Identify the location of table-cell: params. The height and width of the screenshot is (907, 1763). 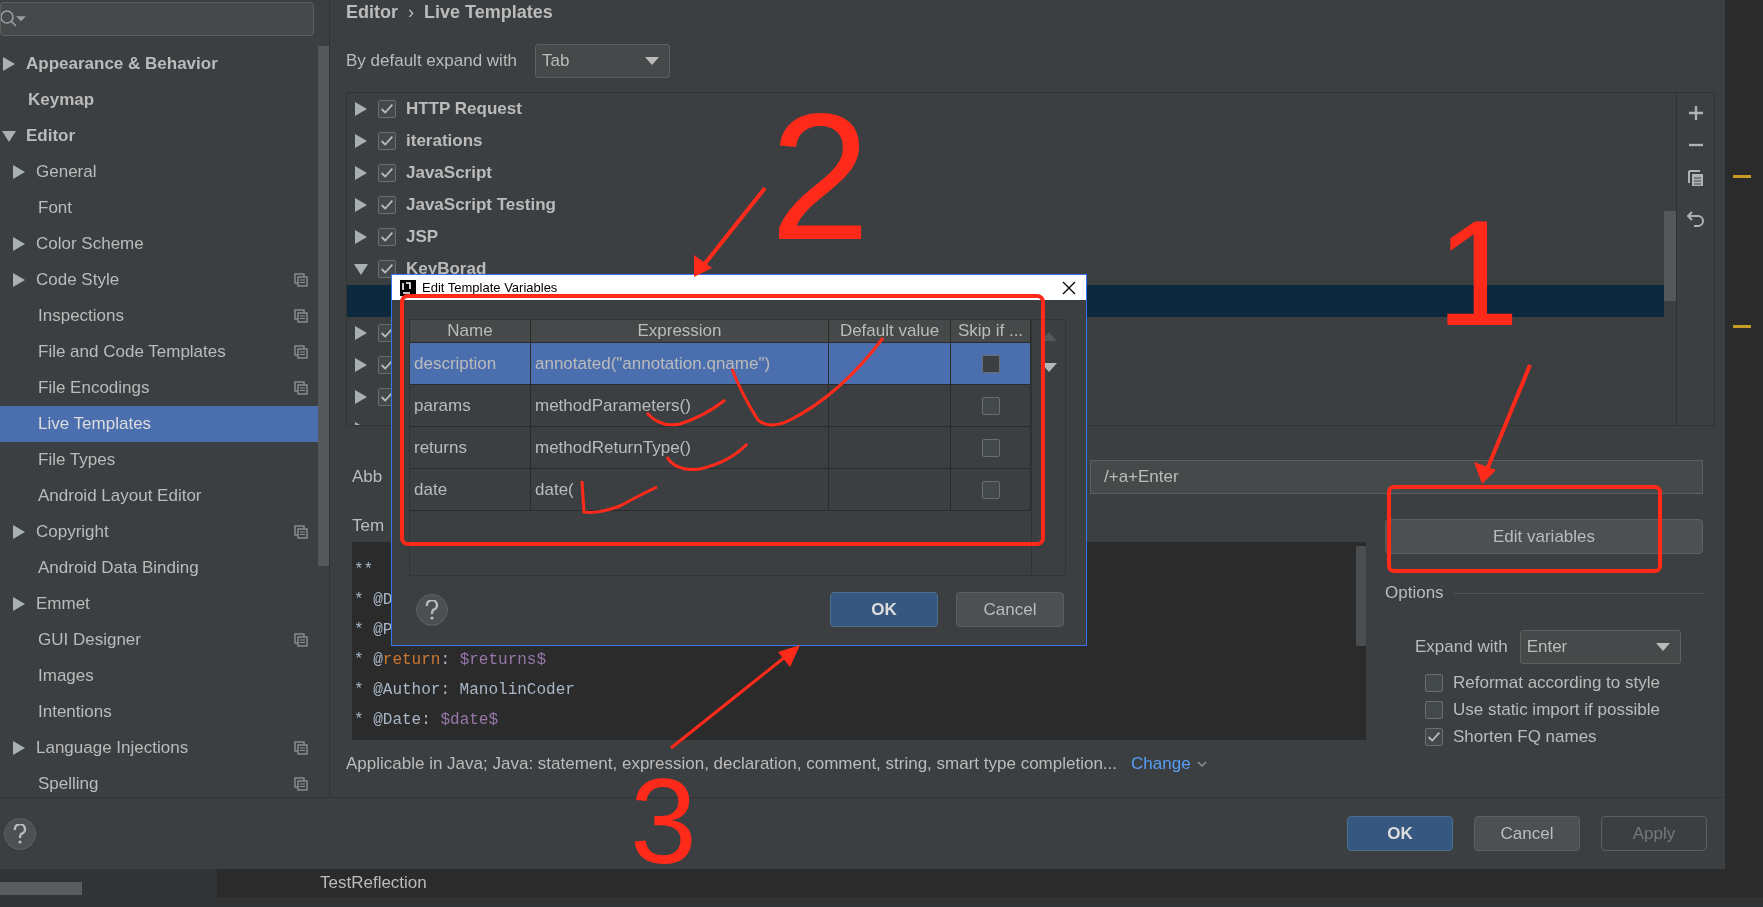
(470, 406).